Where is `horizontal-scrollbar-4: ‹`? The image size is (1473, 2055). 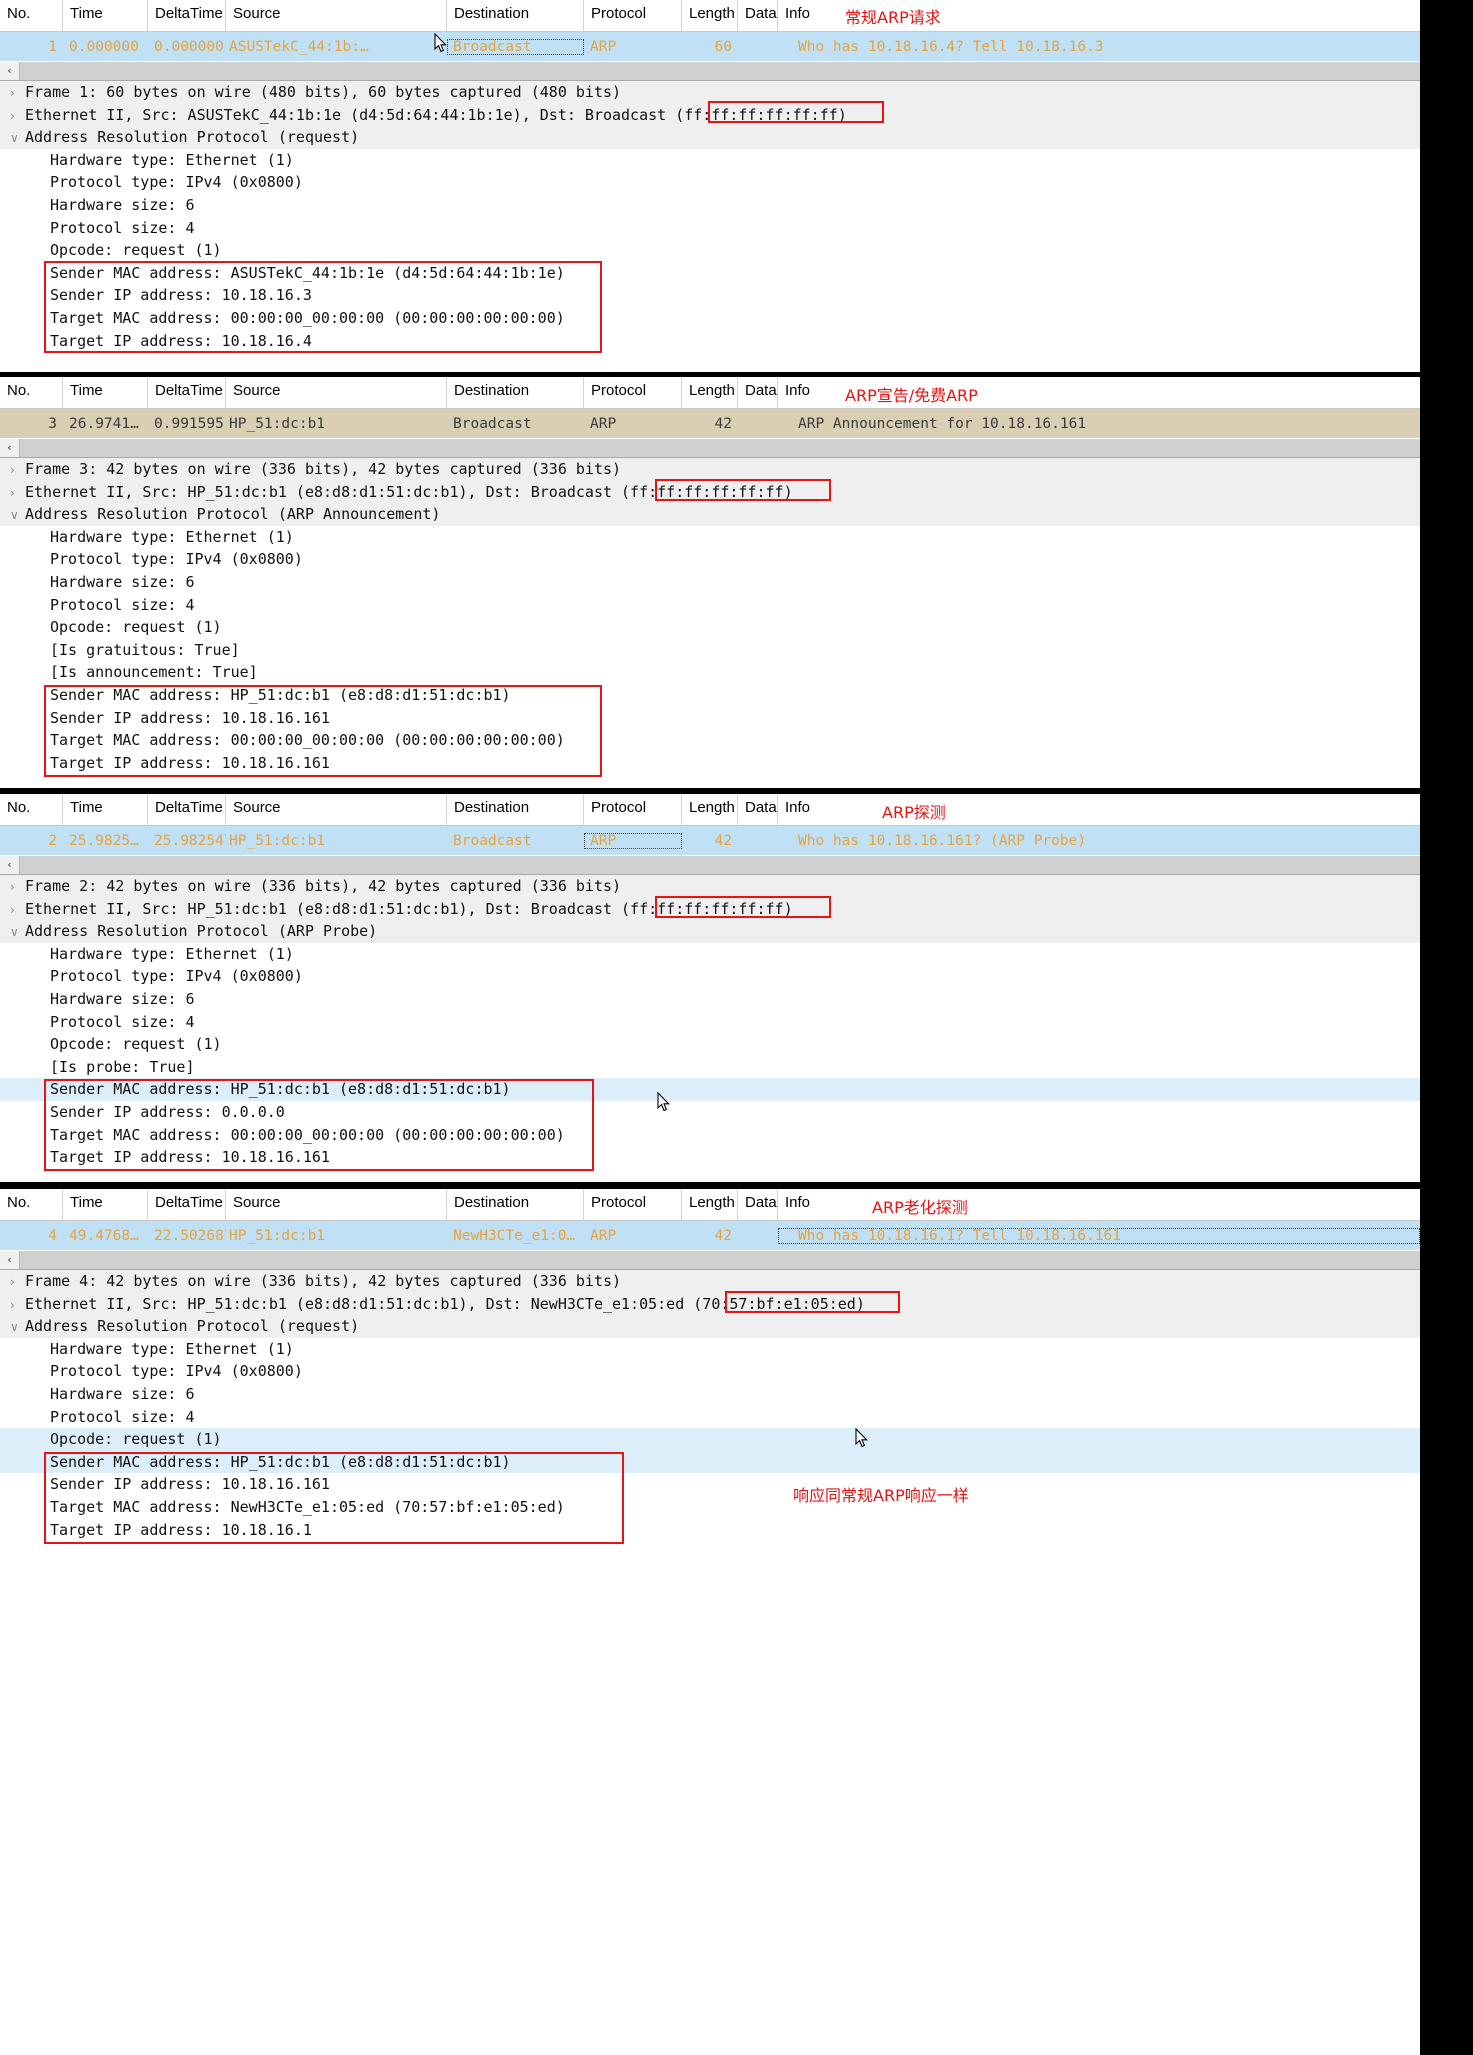 horizontal-scrollbar-4: ‹ is located at coordinates (710, 1260).